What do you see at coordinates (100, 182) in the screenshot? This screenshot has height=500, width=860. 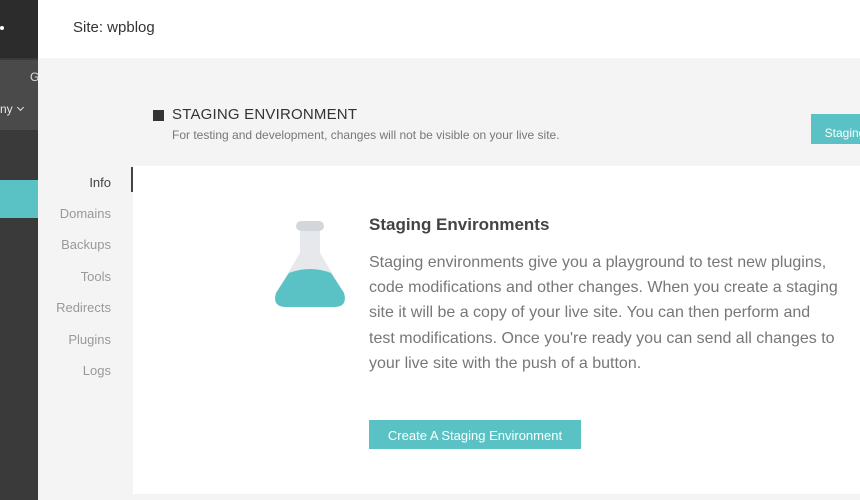 I see `tab-info: Info` at bounding box center [100, 182].